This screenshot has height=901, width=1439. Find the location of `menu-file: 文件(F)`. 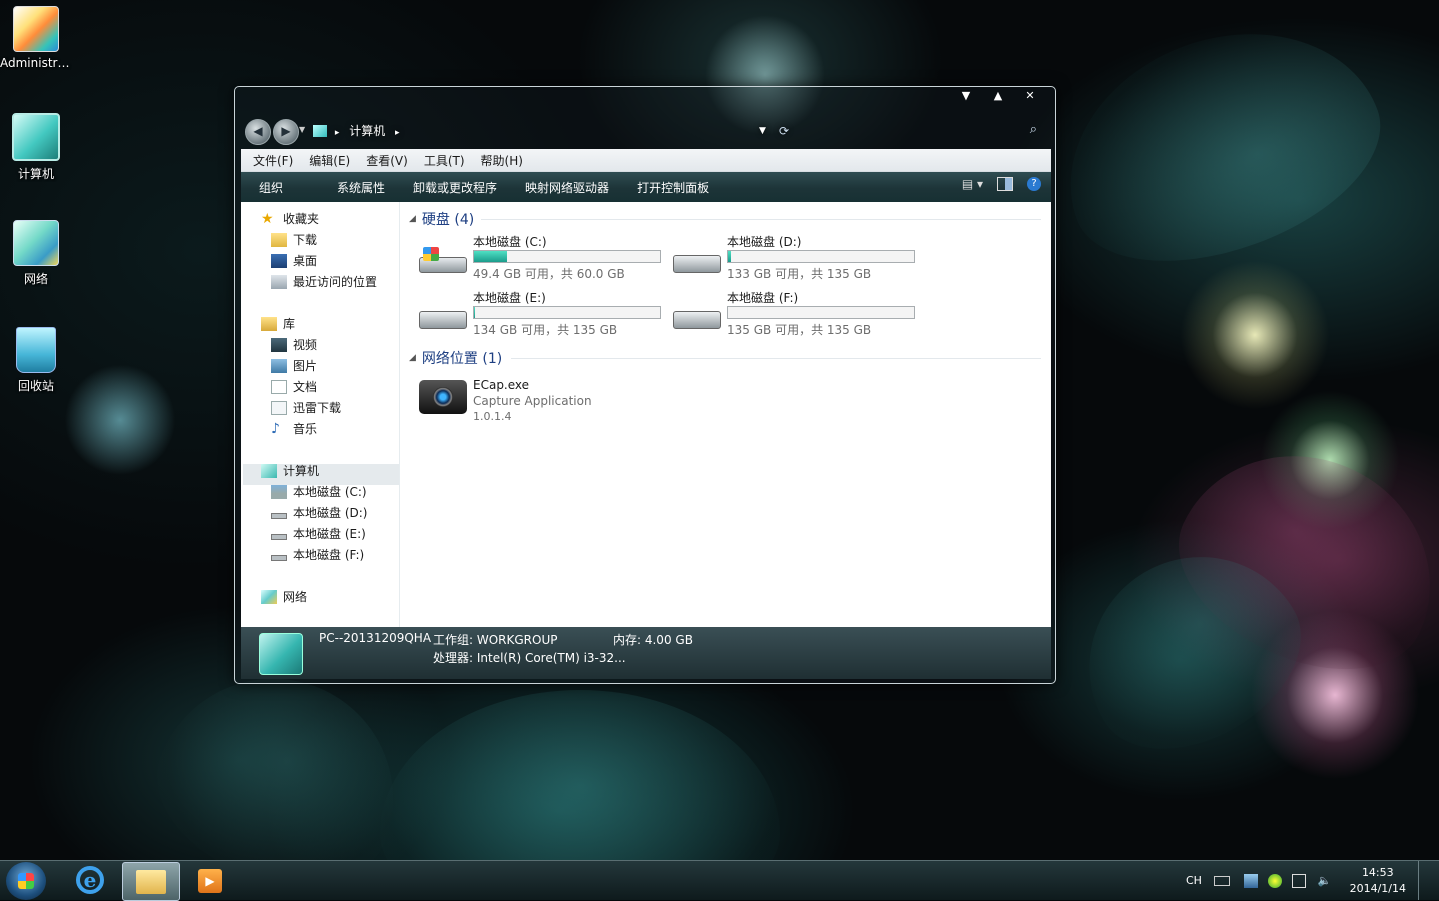

menu-file: 文件(F) is located at coordinates (273, 160).